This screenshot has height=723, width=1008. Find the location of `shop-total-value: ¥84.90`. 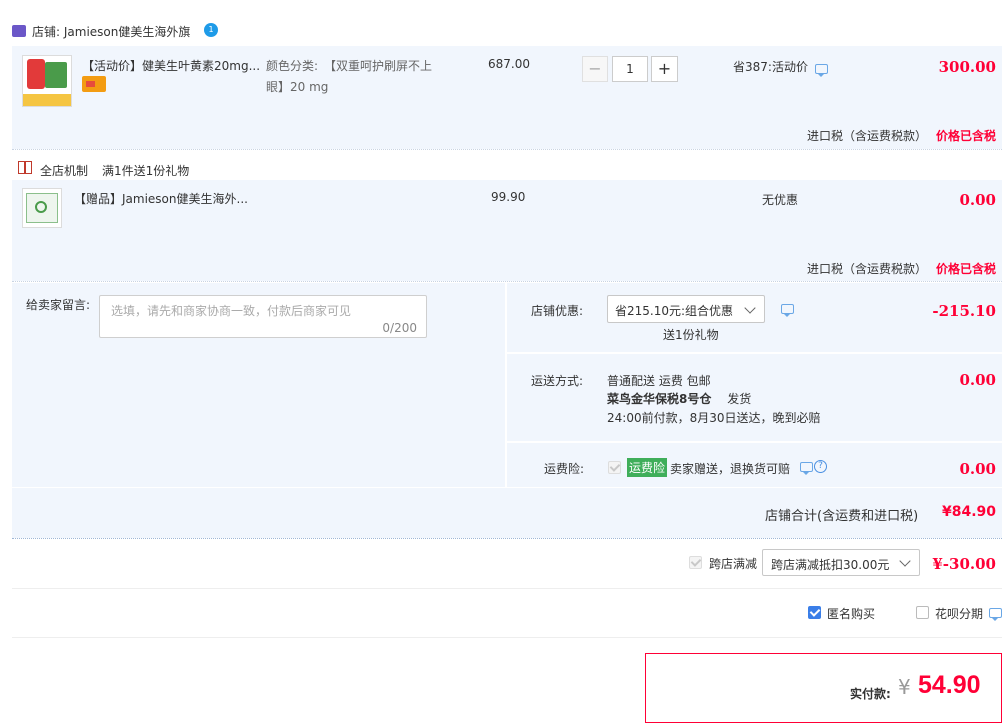

shop-total-value: ¥84.90 is located at coordinates (968, 512).